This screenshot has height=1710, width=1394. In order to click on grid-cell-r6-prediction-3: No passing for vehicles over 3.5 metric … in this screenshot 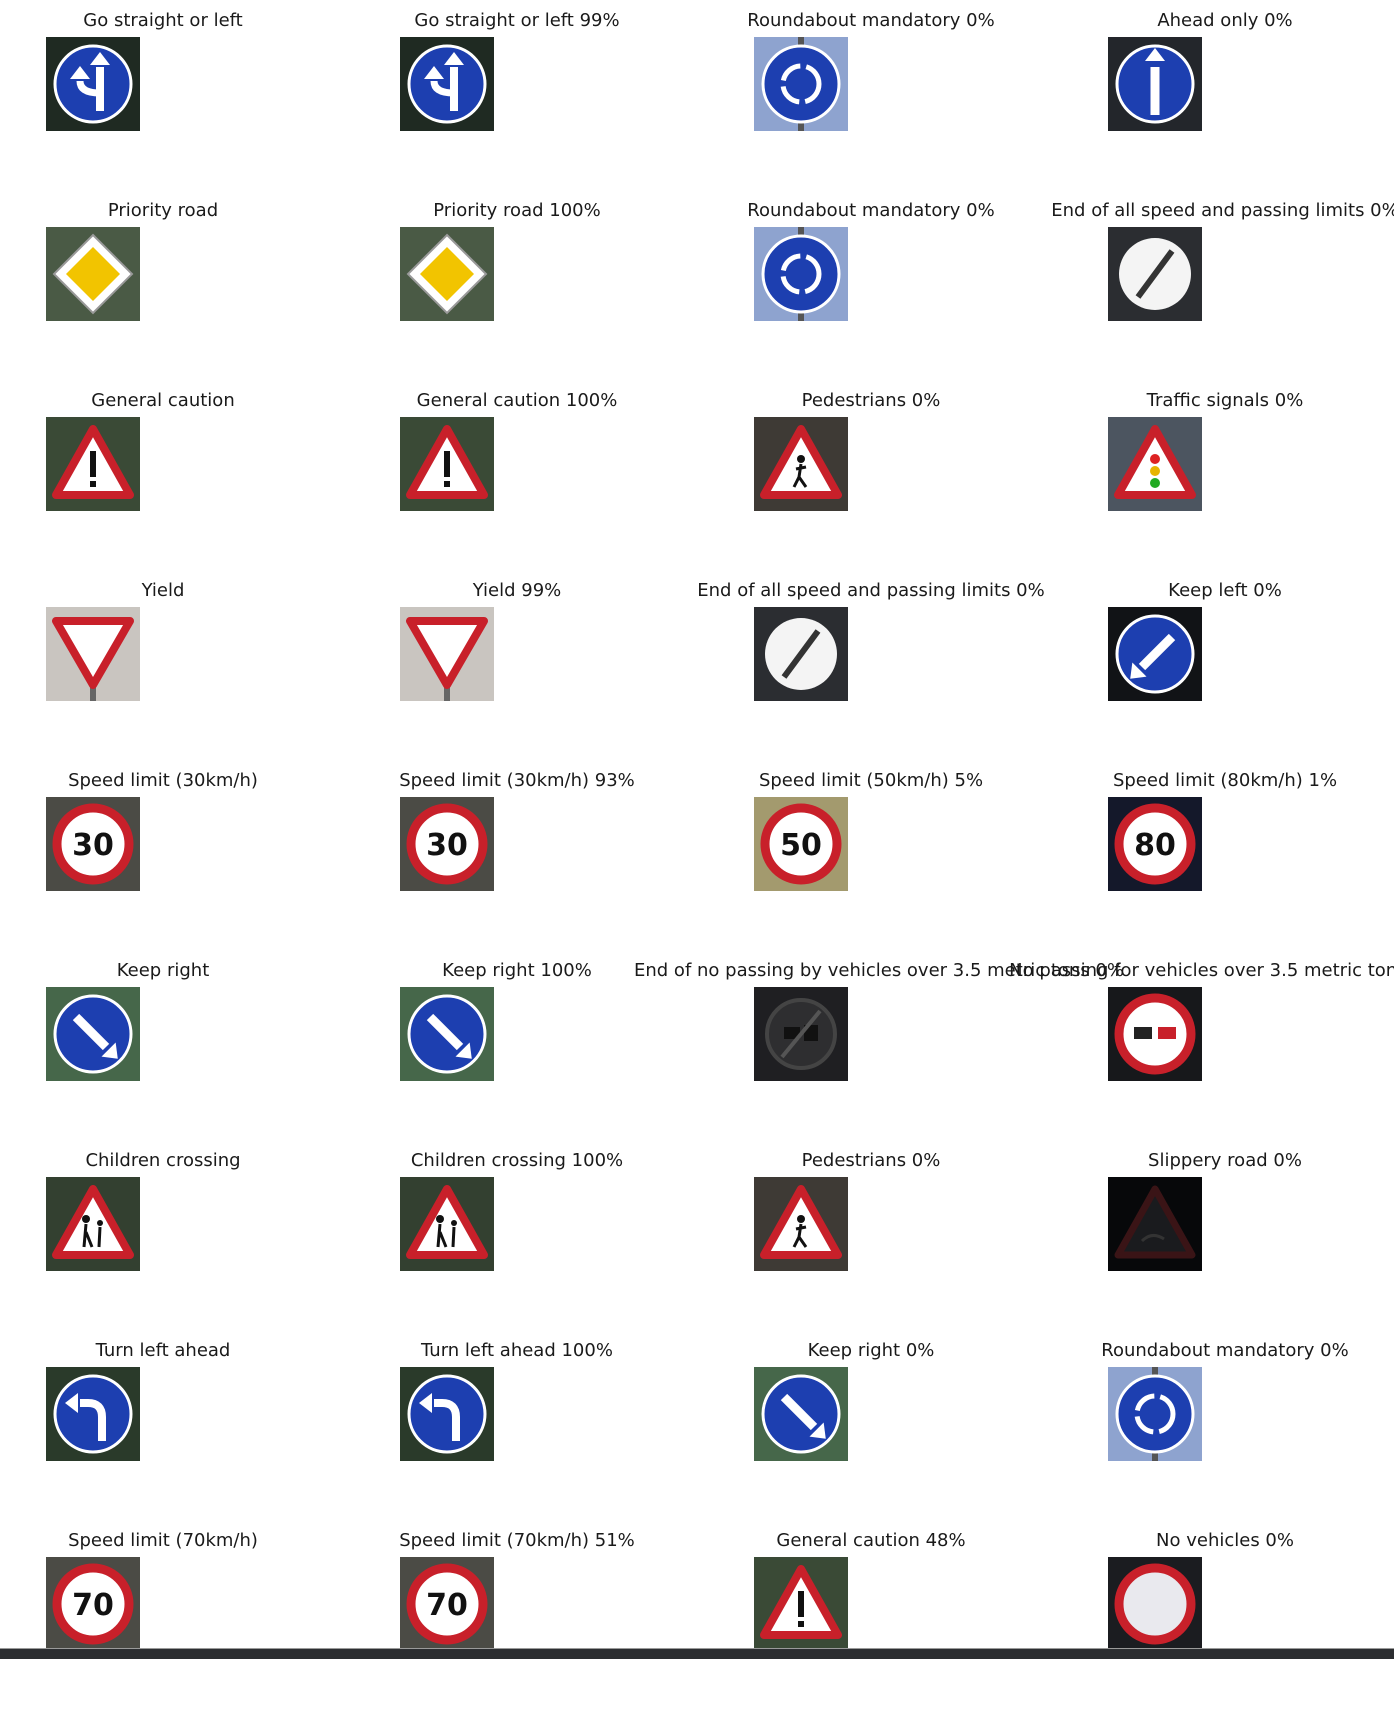, I will do `click(1201, 1045)`.